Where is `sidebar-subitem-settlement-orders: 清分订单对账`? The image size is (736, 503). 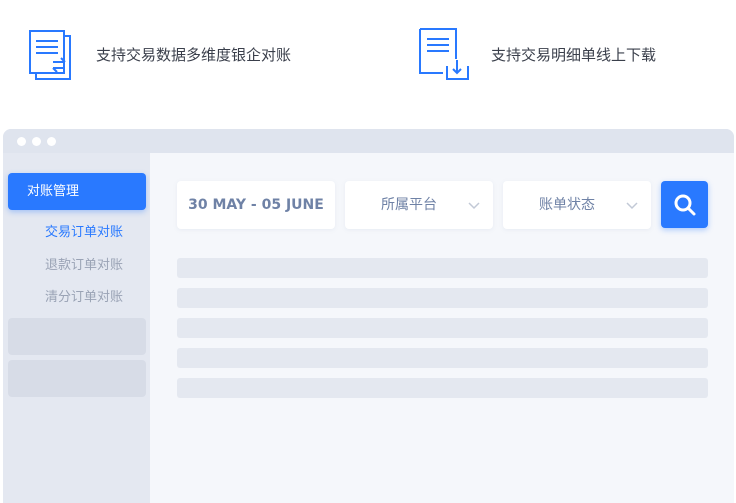 sidebar-subitem-settlement-orders: 清分订单对账 is located at coordinates (84, 295).